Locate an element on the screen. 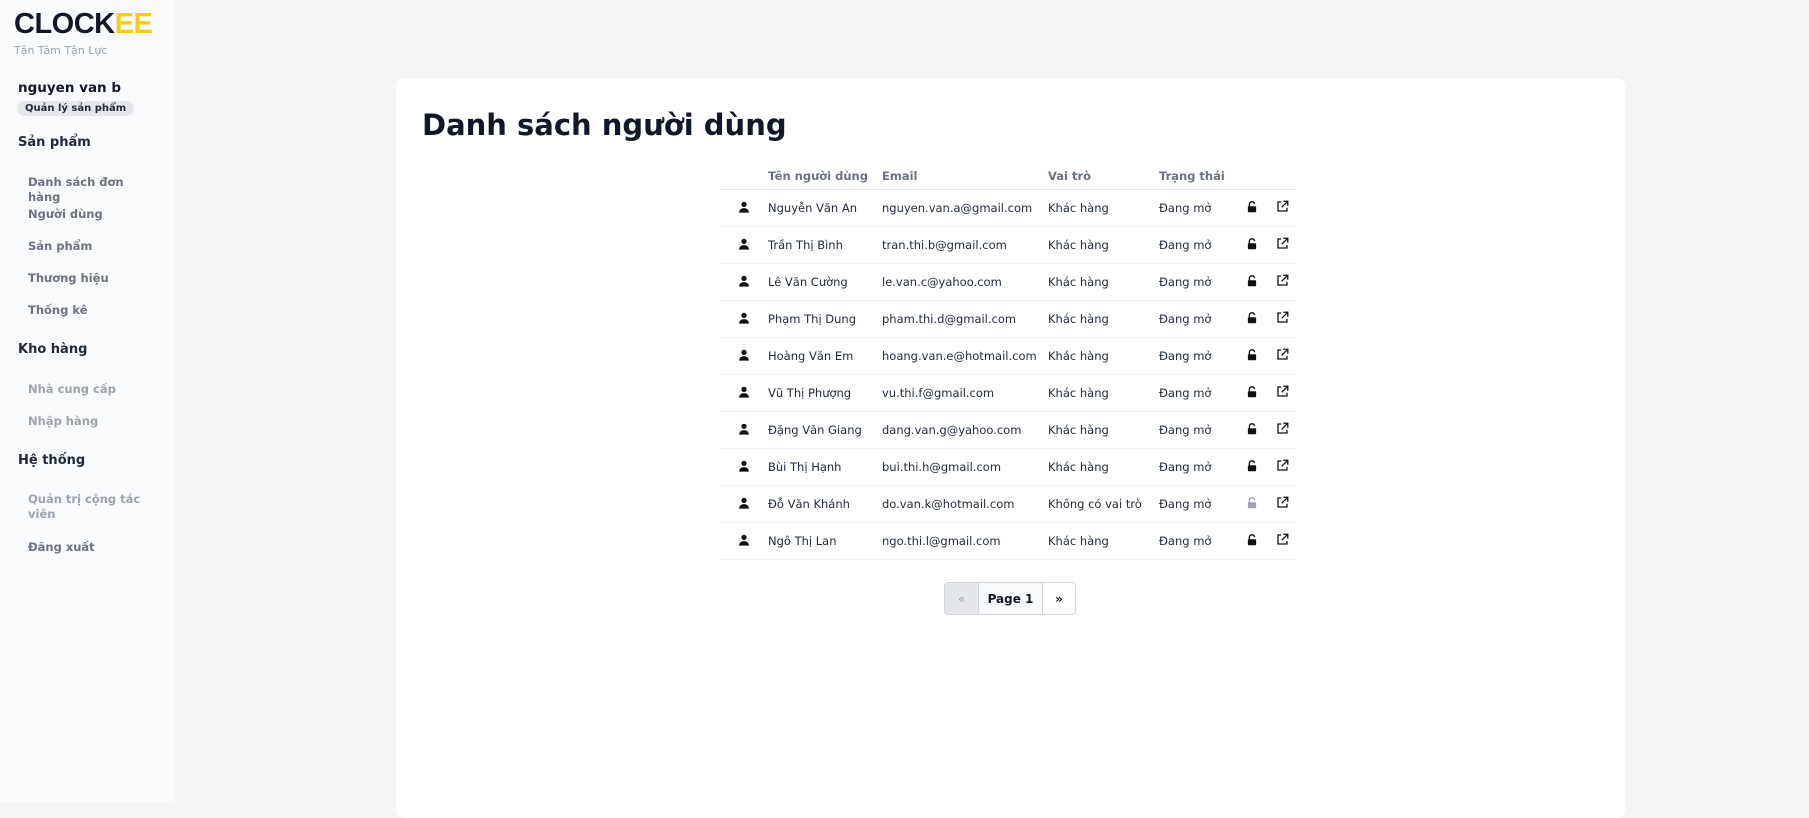 The width and height of the screenshot is (1809, 818). sidebar-item-suppliers: Nhà cung cấp is located at coordinates (93, 389).